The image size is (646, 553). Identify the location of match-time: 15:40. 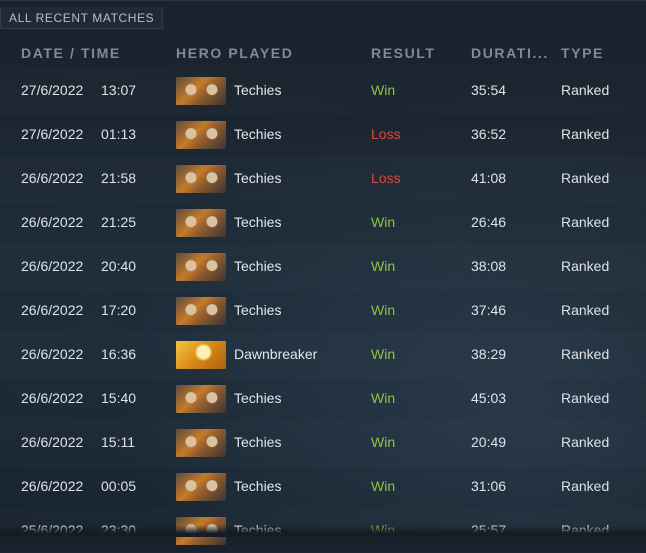
(119, 398).